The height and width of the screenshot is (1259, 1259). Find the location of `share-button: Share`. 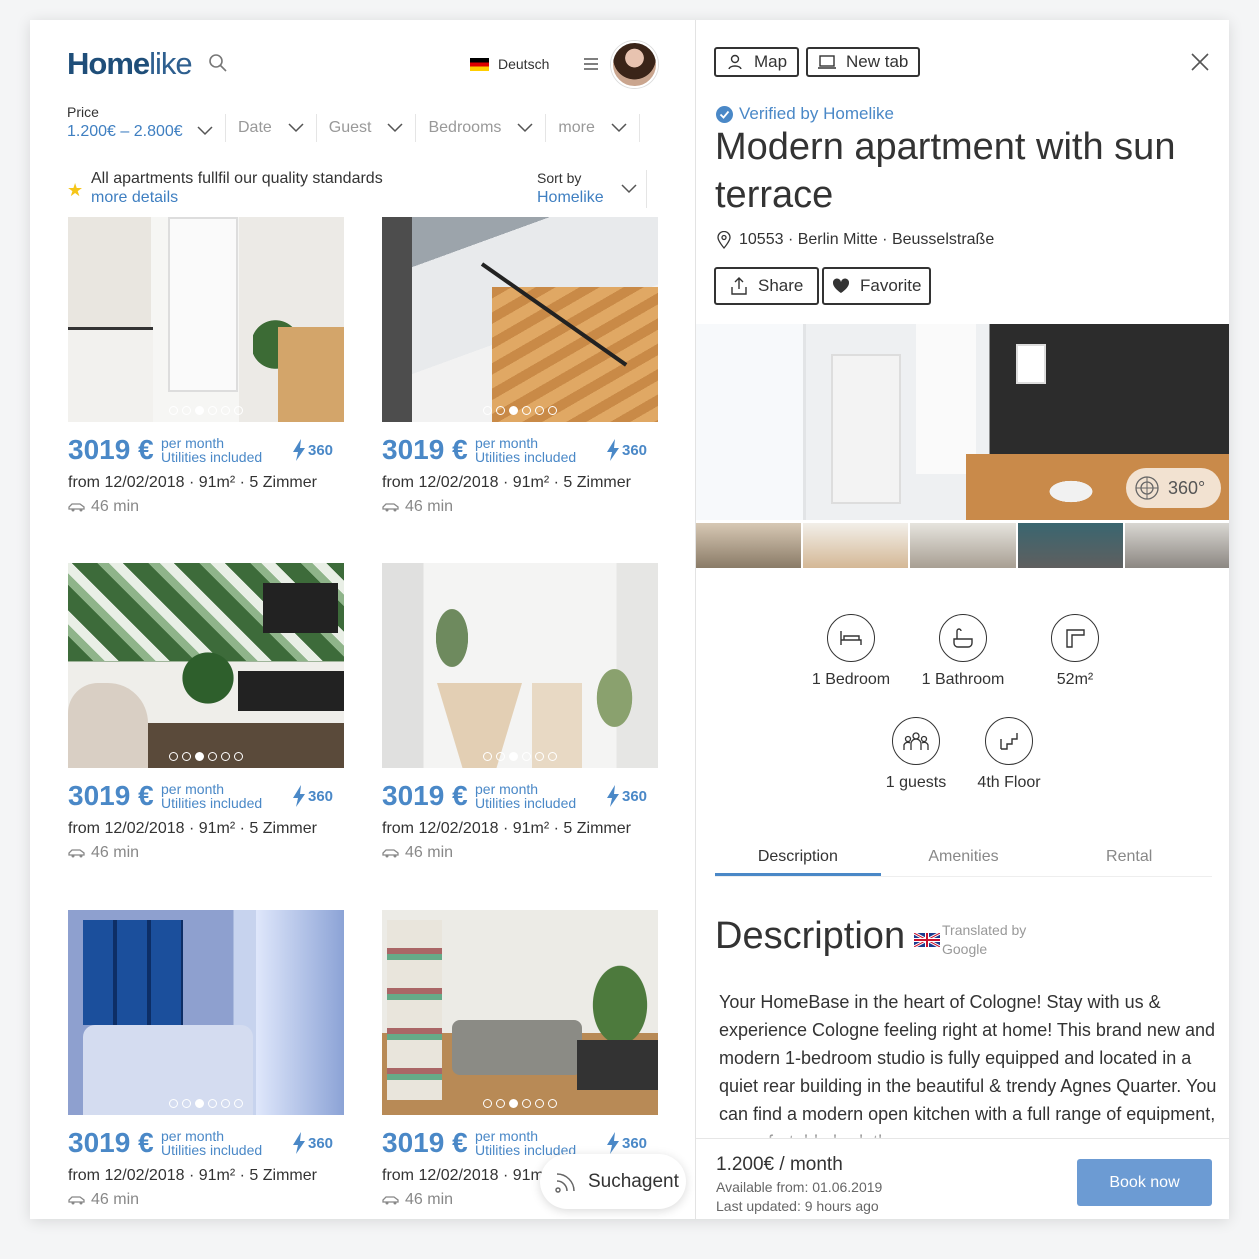

share-button: Share is located at coordinates (767, 286).